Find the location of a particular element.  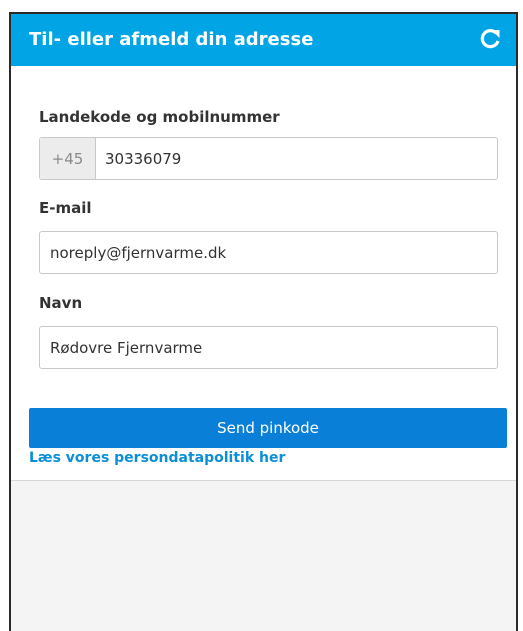

country-code-addon: +45 is located at coordinates (68, 158).